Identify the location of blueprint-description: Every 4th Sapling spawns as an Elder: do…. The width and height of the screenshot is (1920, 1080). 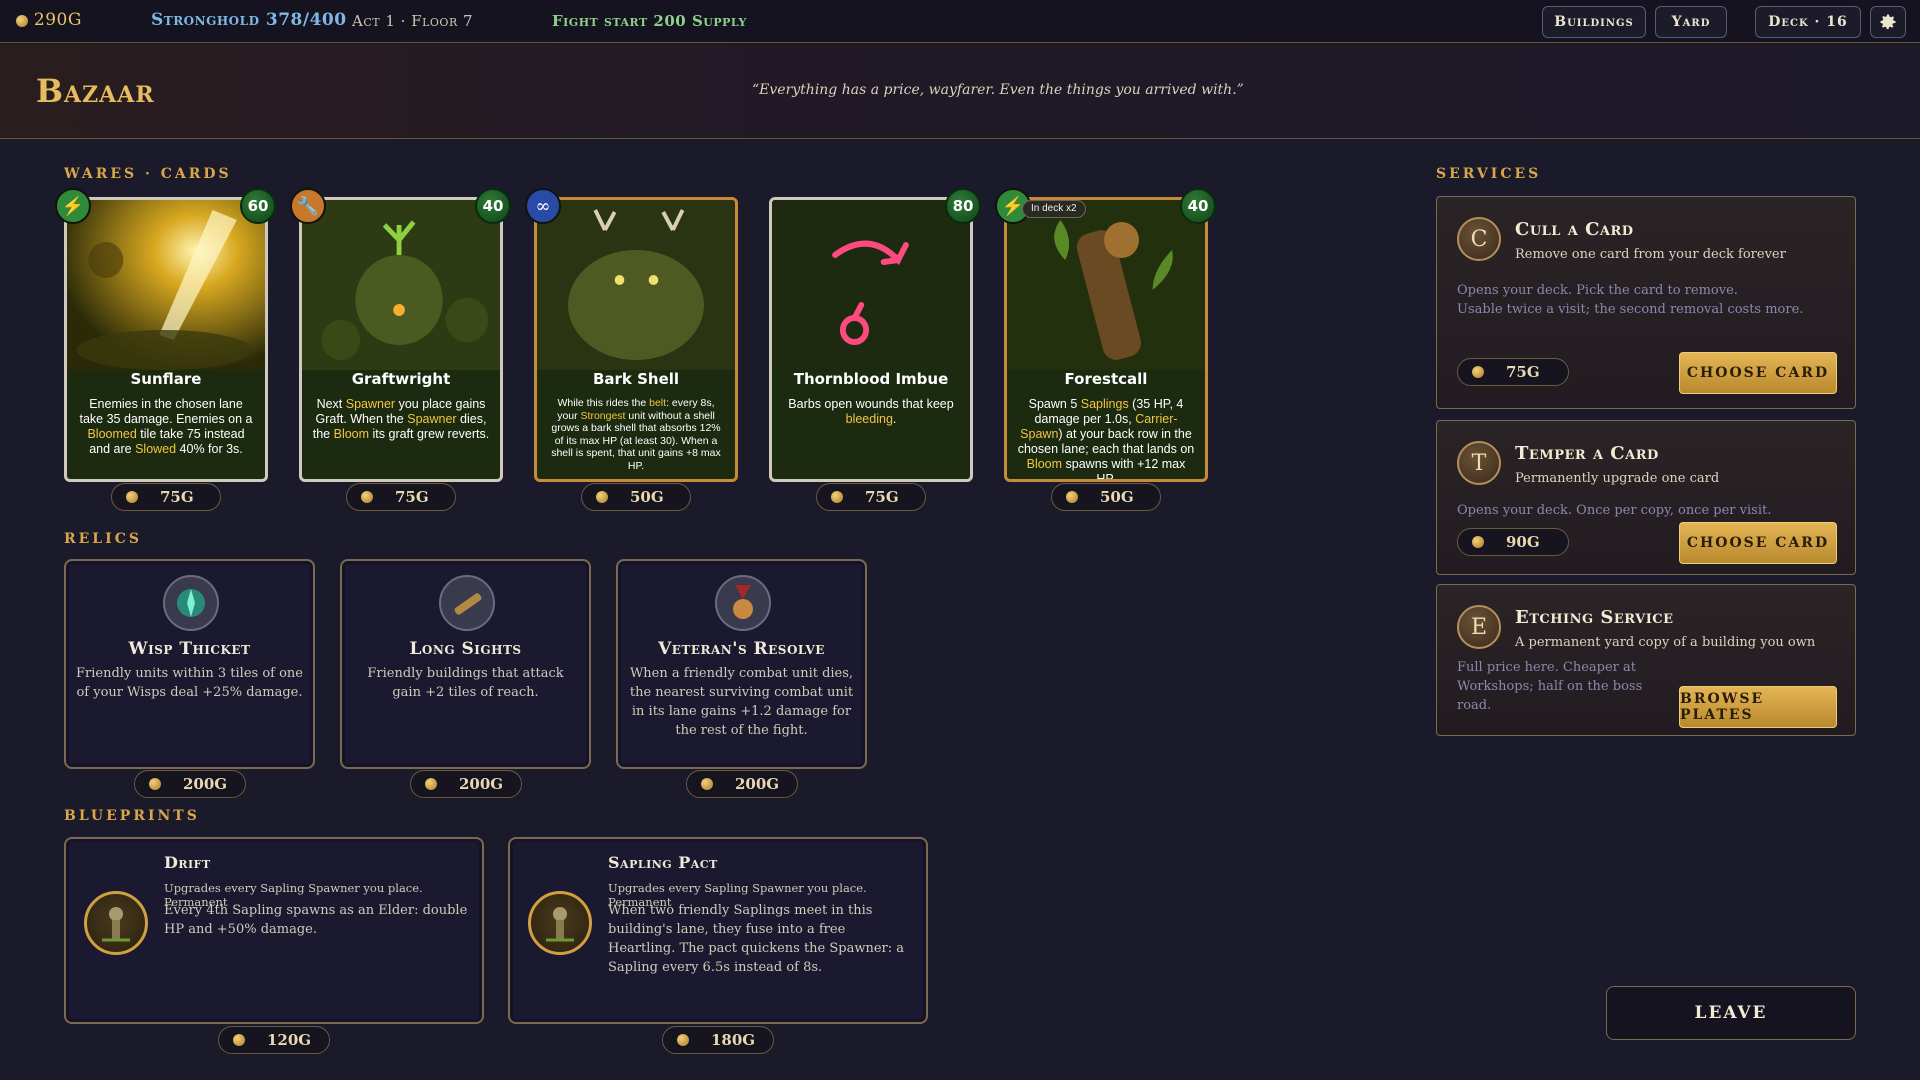
(316, 920).